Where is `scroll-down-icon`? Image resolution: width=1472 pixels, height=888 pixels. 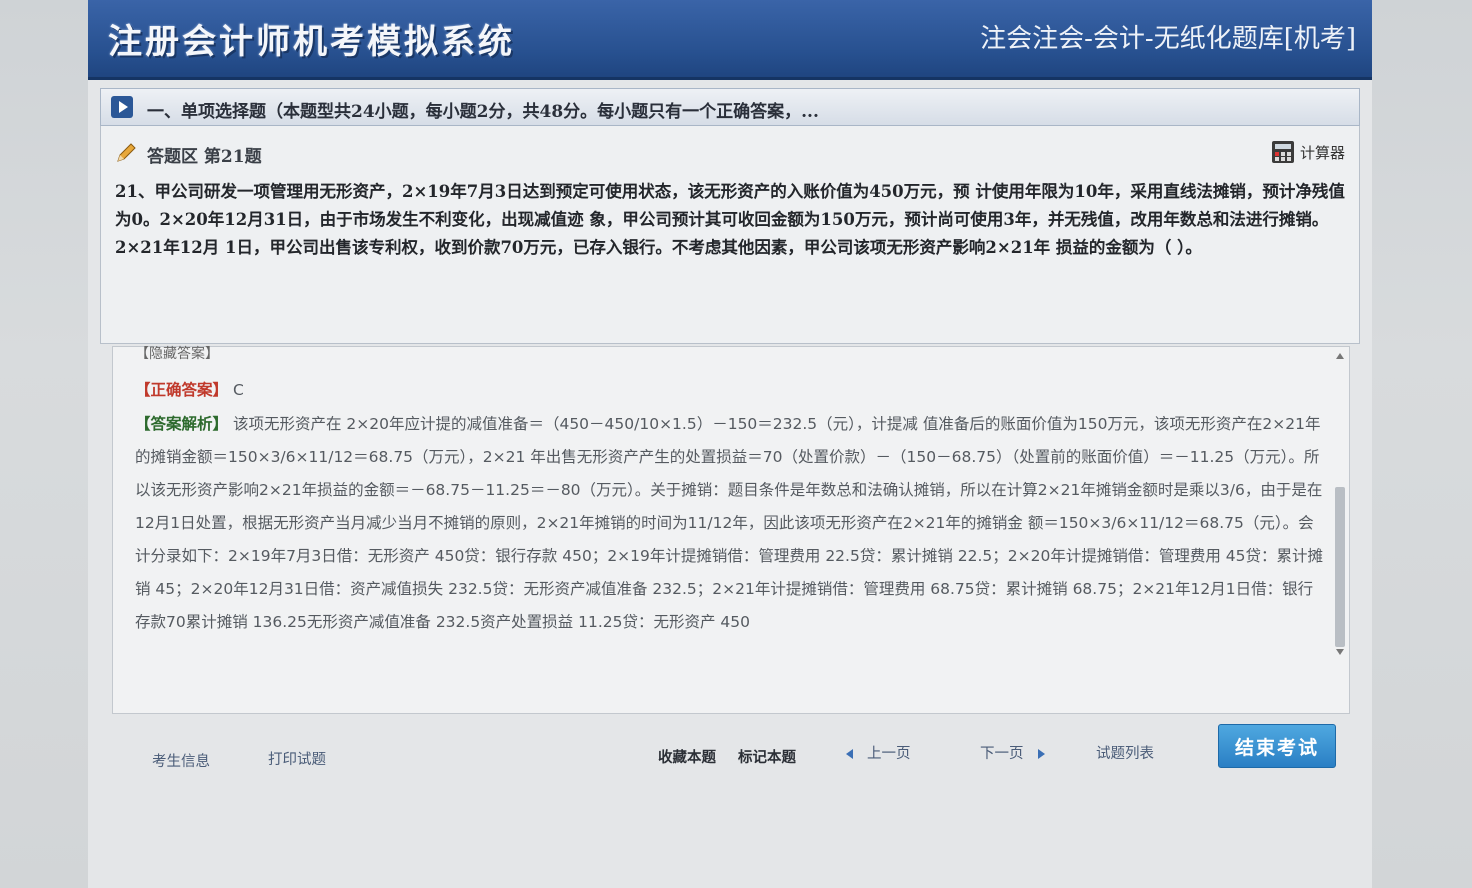 scroll-down-icon is located at coordinates (1340, 652).